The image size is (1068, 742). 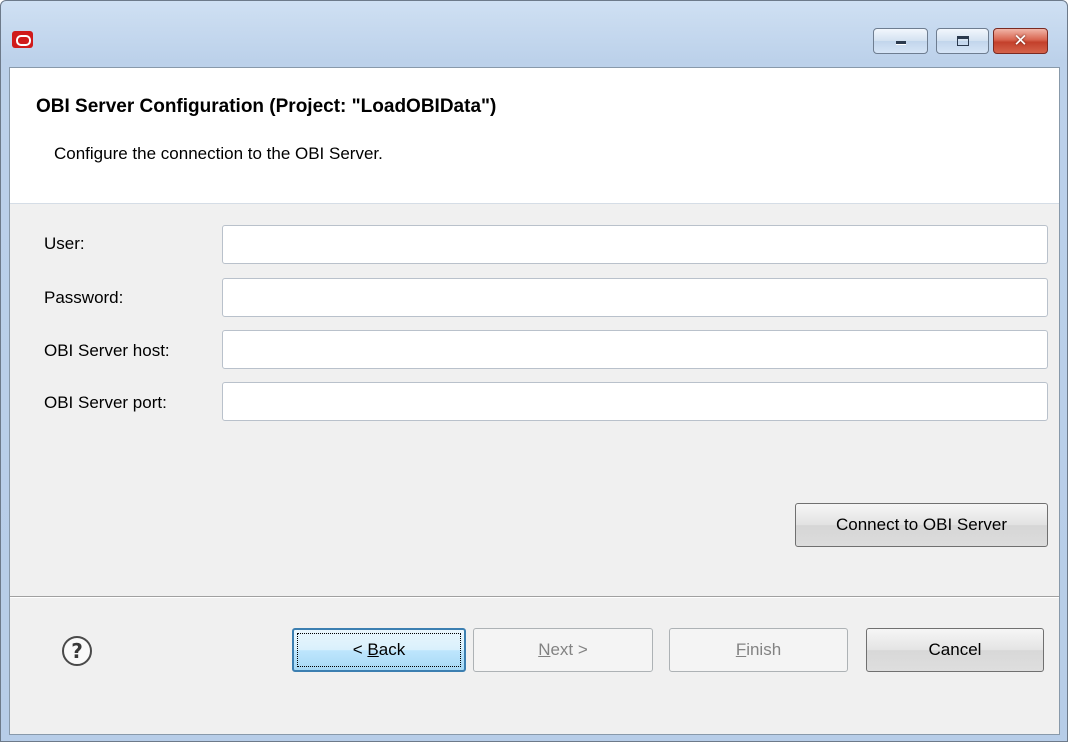 I want to click on obi-server-host-label: OBI Server host:, so click(x=107, y=350).